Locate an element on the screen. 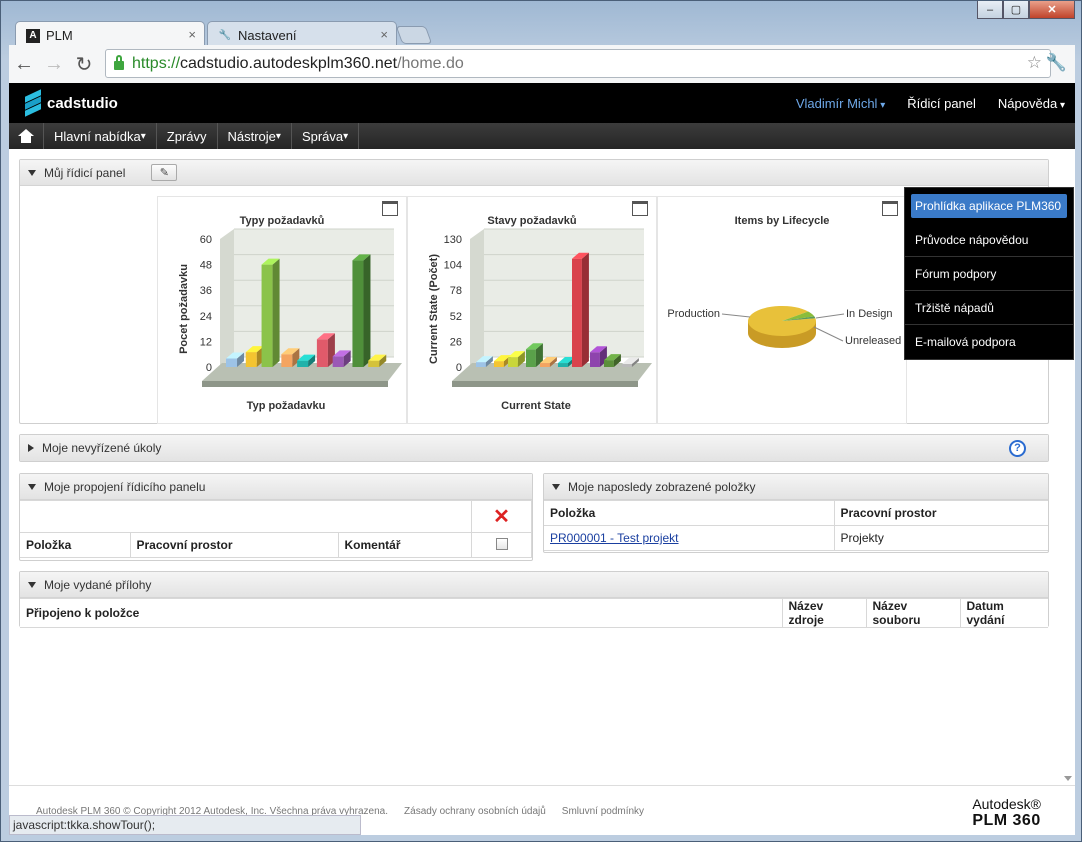 Image resolution: width=1082 pixels, height=842 pixels. select-all-checkbox is located at coordinates (501, 545).